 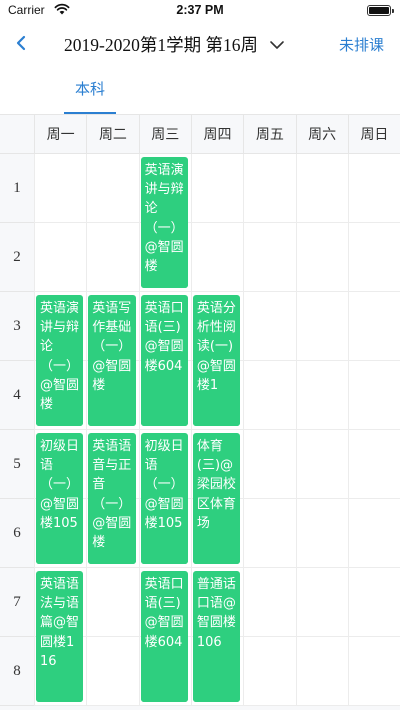 I want to click on period-number: 3, so click(x=17, y=326).